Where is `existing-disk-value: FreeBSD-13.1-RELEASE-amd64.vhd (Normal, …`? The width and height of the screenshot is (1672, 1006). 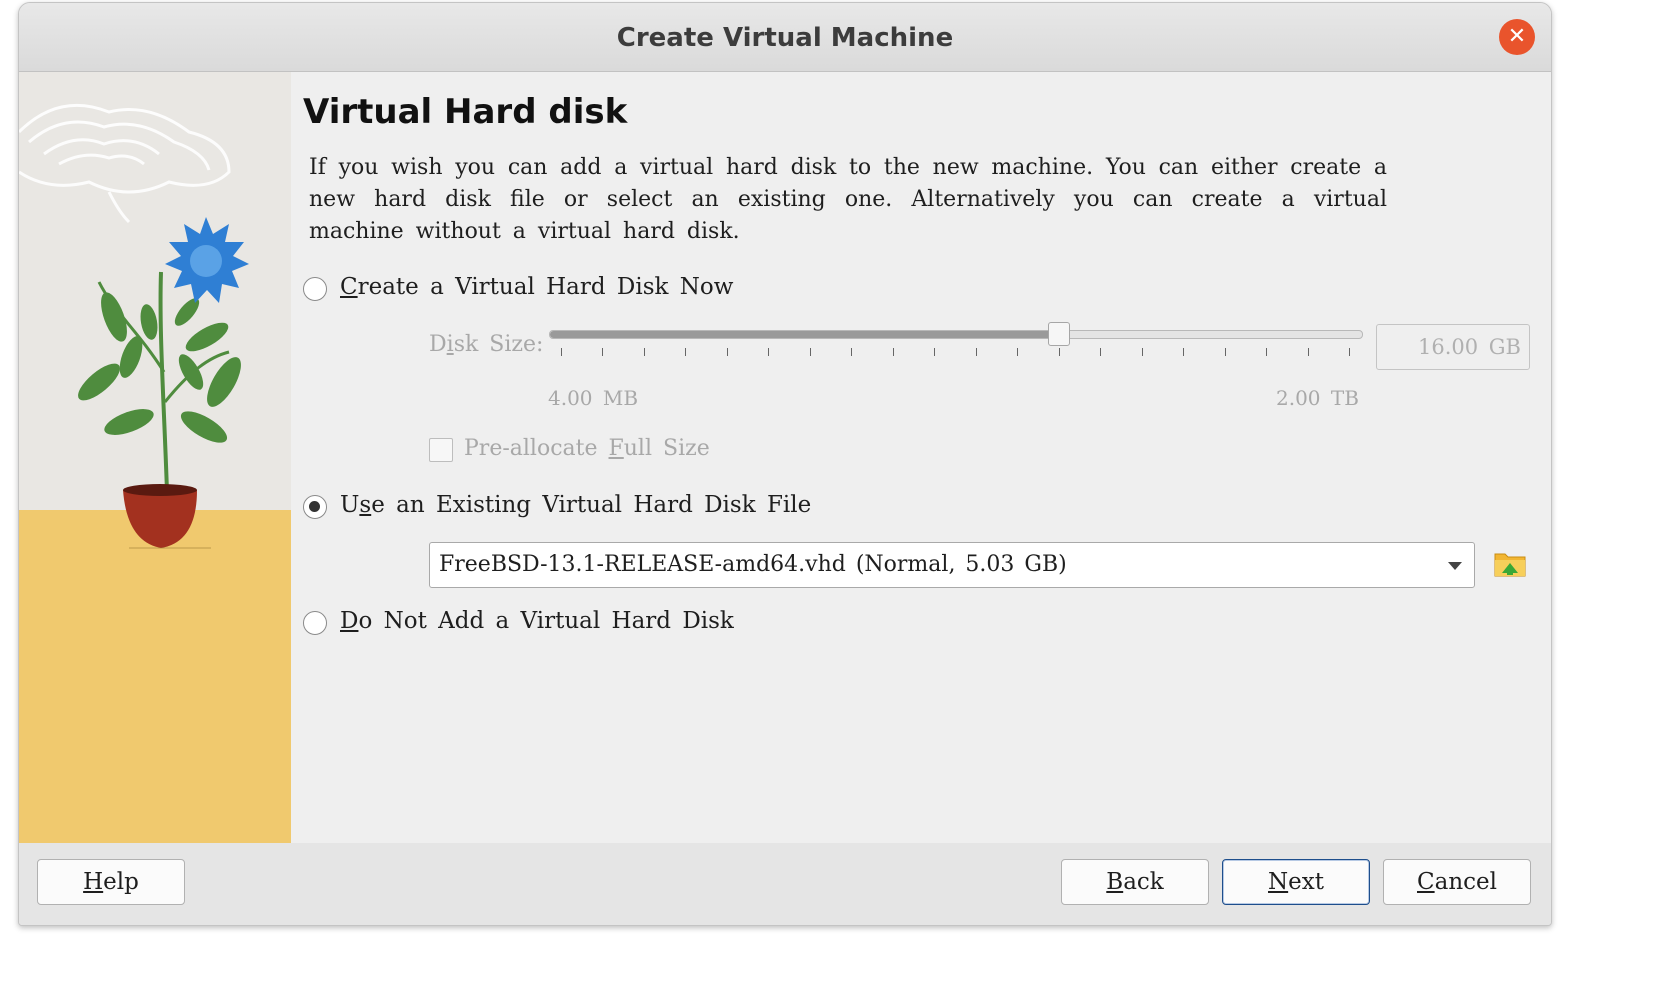
existing-disk-value: FreeBSD-13.1-RELEASE-amd64.vhd (Normal, … is located at coordinates (753, 564).